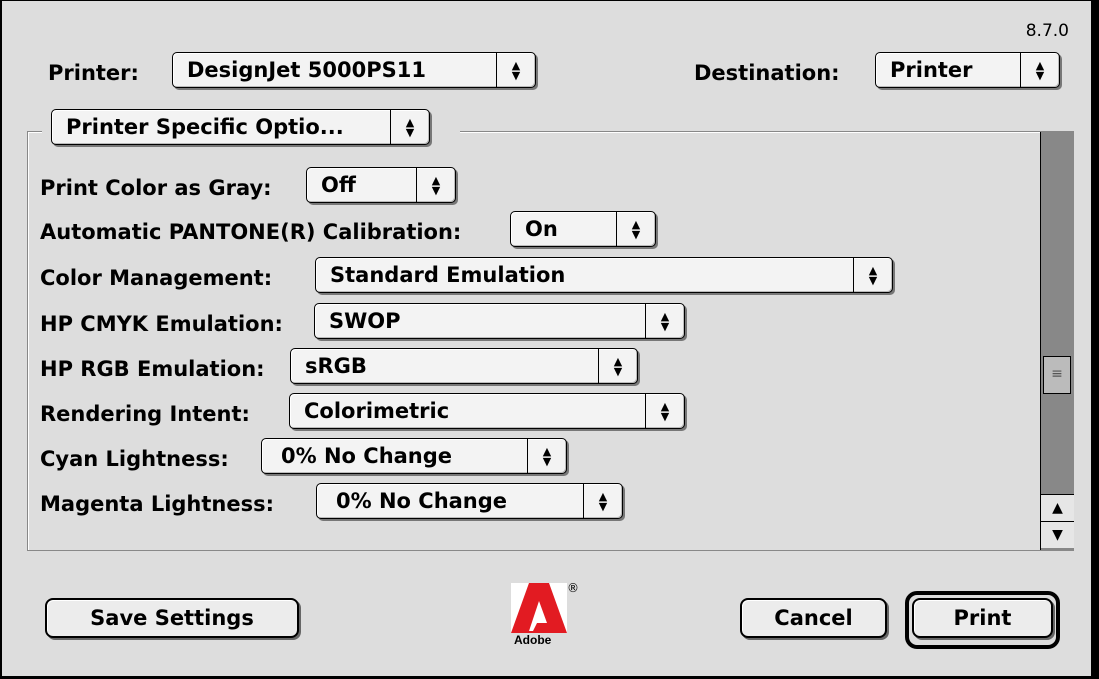  I want to click on magenta-lightness-popup: 0% No Change ▲ ▼, so click(469, 501).